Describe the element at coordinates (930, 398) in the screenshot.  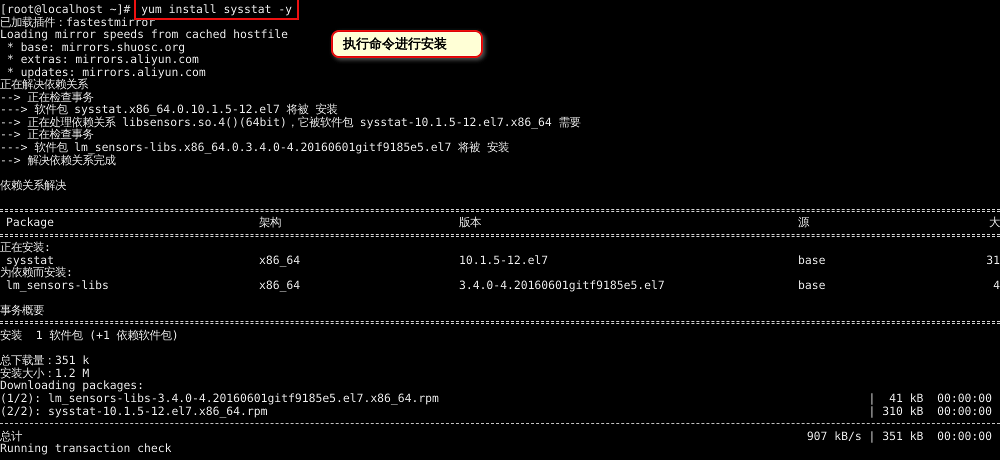
I see `download-stats: | 41 kB 00:00:00` at that location.